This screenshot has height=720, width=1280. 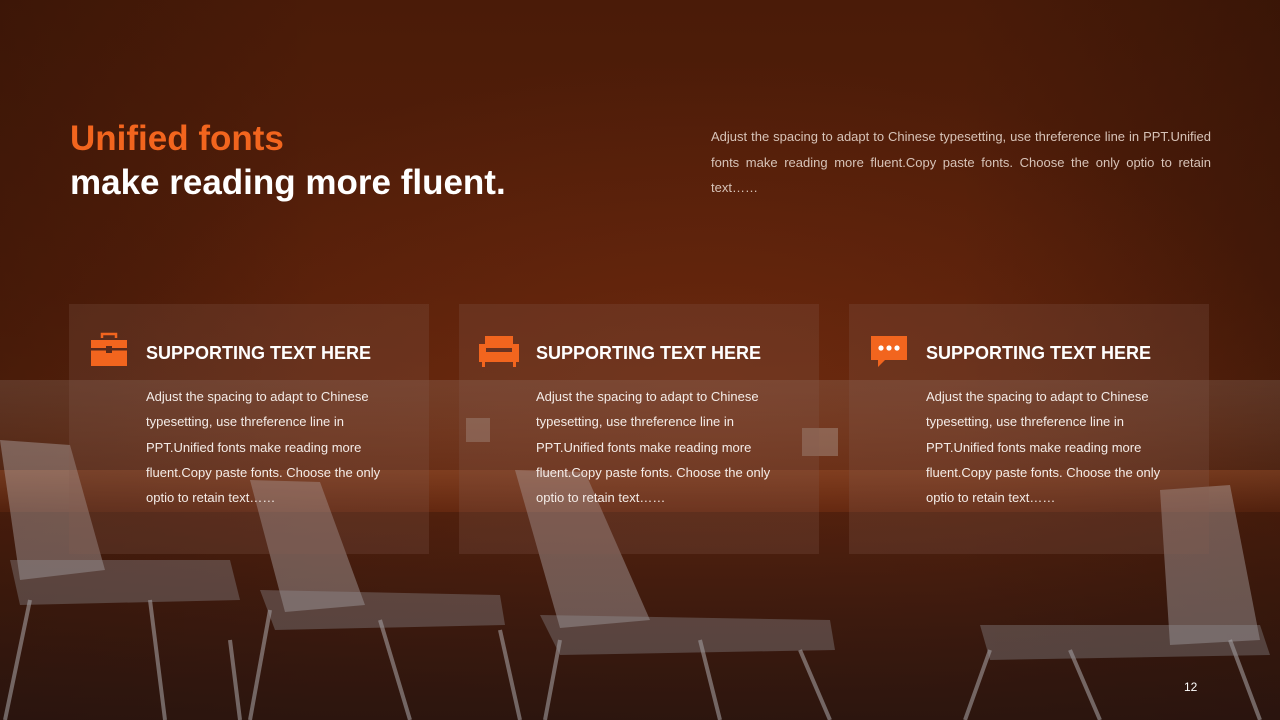 I want to click on chat-bubble-icon, so click(x=889, y=351).